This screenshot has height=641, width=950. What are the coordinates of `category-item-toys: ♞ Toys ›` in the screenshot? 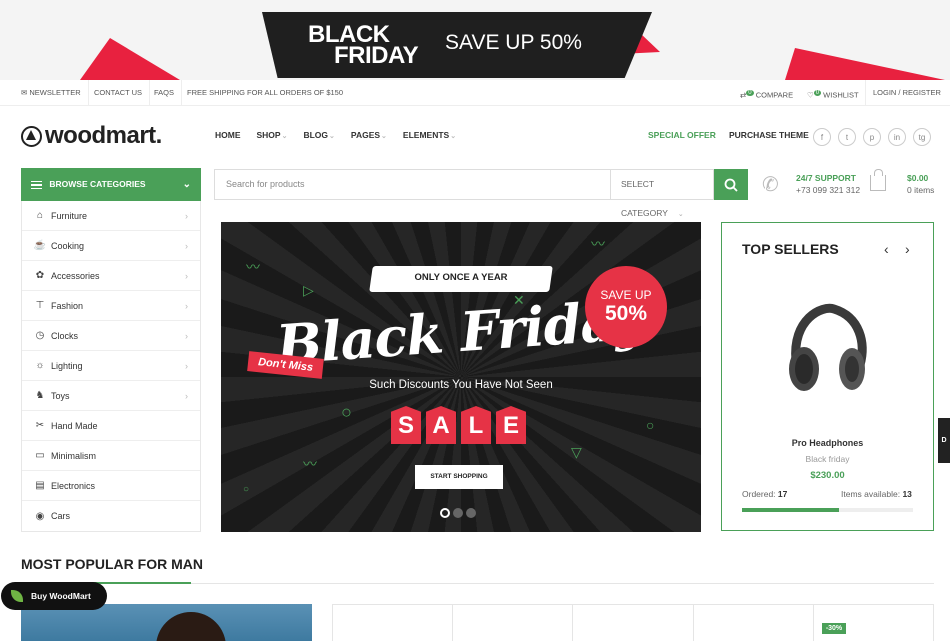 It's located at (111, 396).